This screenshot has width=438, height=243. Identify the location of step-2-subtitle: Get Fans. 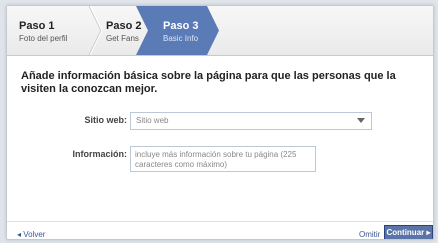
(122, 38).